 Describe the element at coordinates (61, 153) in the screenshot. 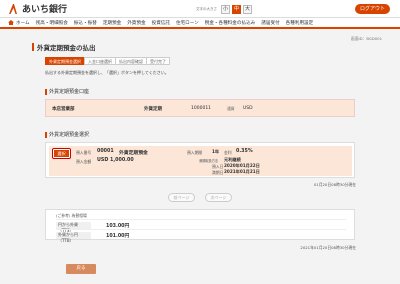

I see `select-button: 選択` at that location.